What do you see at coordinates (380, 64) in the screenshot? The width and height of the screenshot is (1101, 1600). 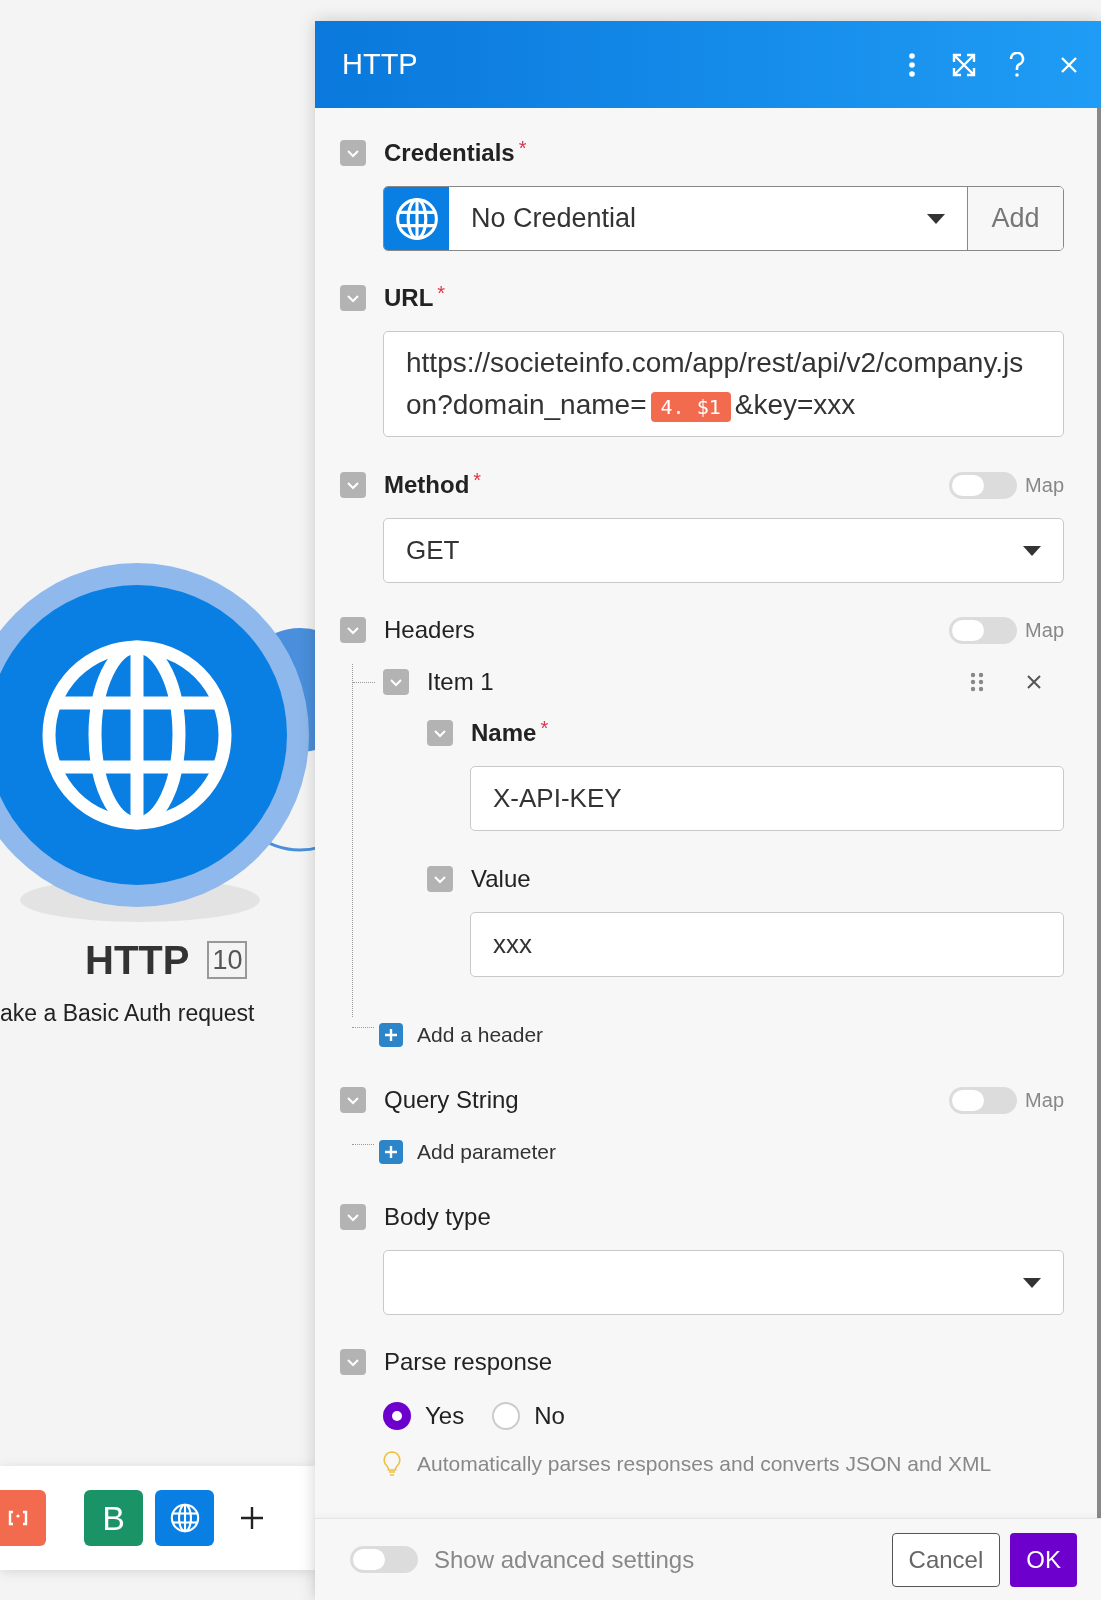 I see `dialog-title: HTTP` at bounding box center [380, 64].